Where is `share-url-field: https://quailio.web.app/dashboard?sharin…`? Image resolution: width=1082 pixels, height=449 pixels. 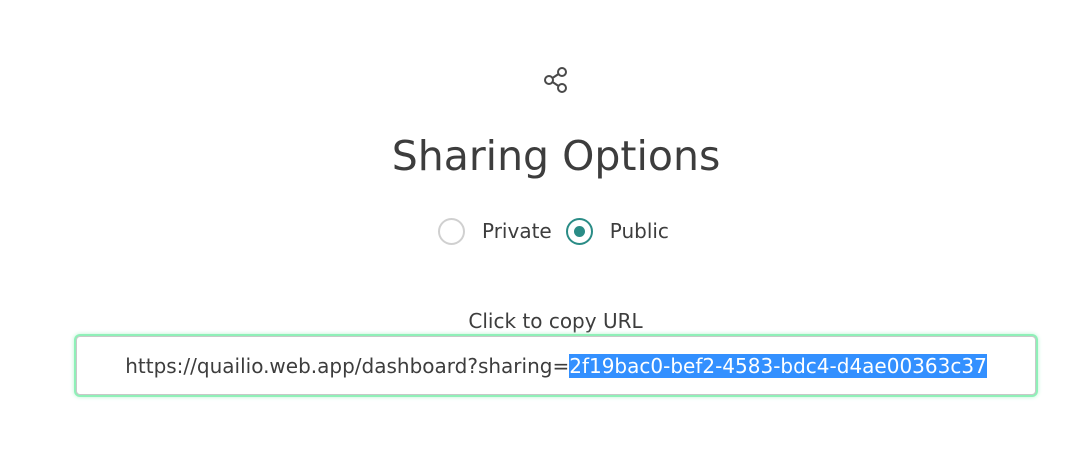
share-url-field: https://quailio.web.app/dashboard?sharin… is located at coordinates (556, 365).